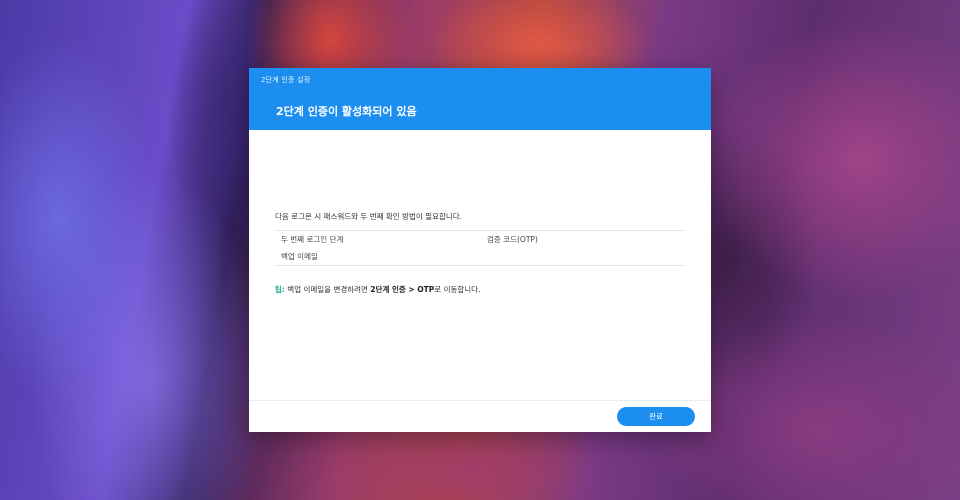 This screenshot has width=960, height=500. Describe the element at coordinates (480, 257) in the screenshot. I see `settings-row-backup-email: 백업 이메일` at that location.